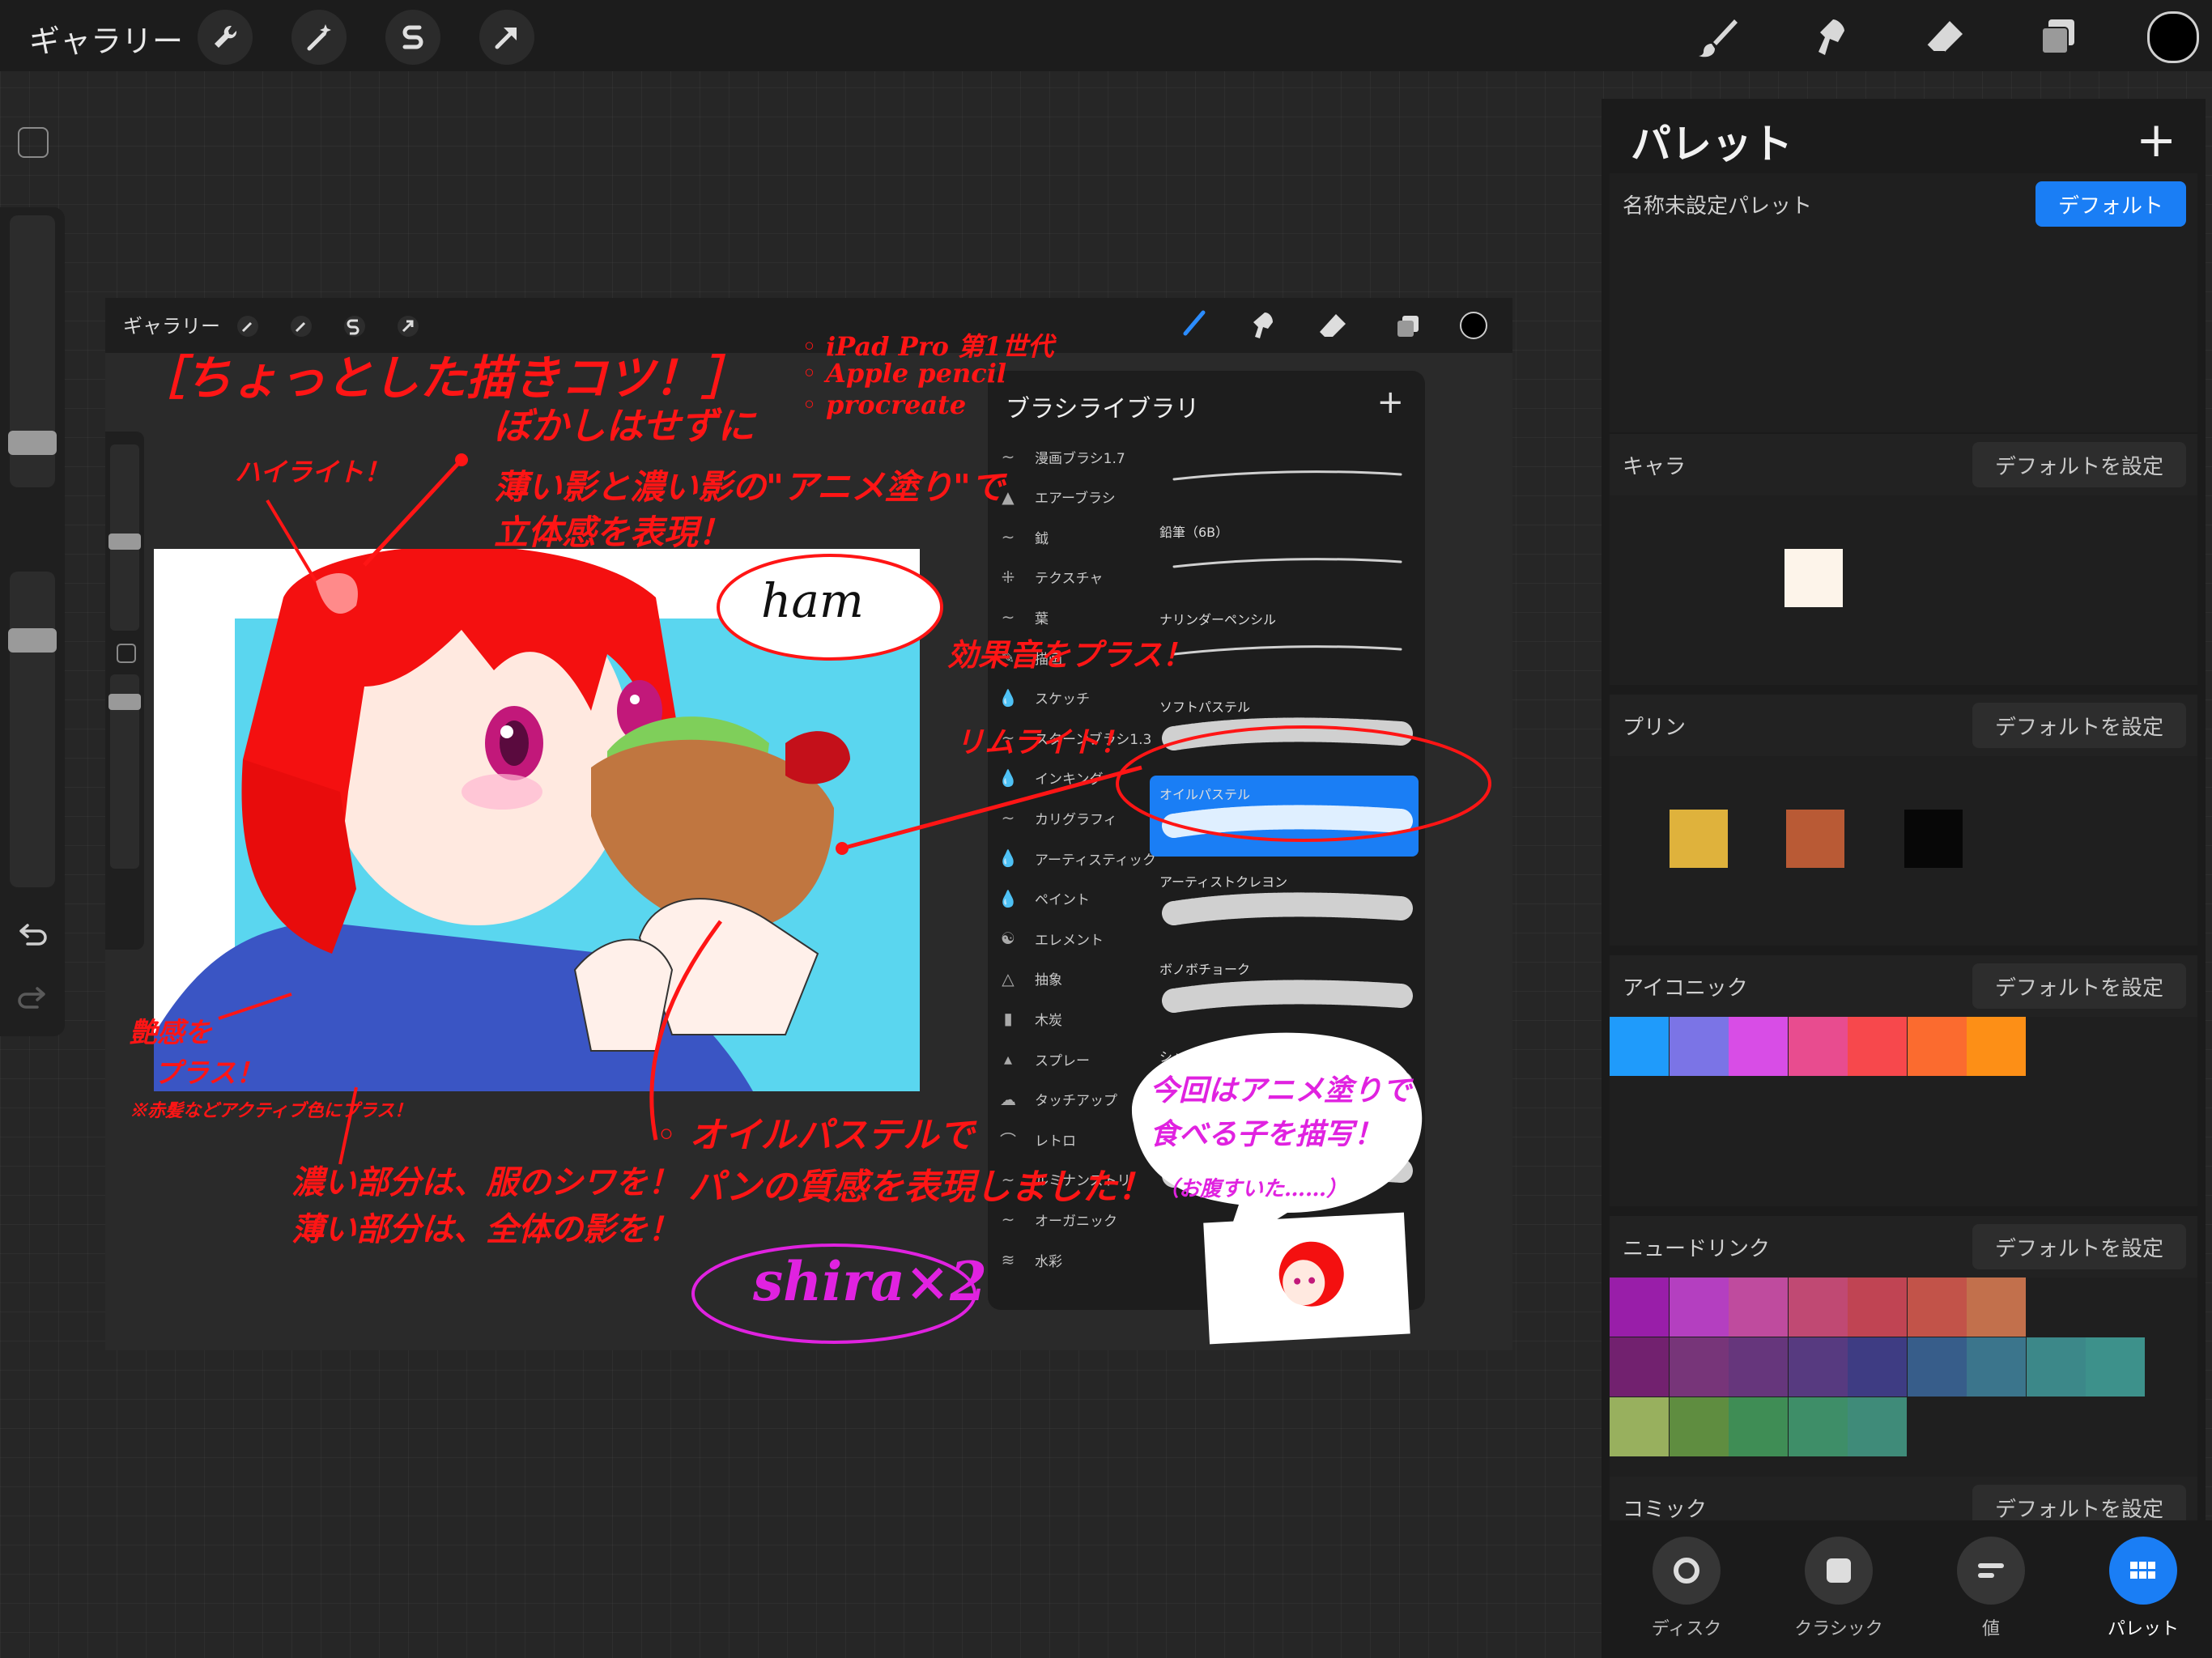 This screenshot has height=1658, width=2212. Describe the element at coordinates (226, 37) in the screenshot. I see `wrench-icon` at that location.